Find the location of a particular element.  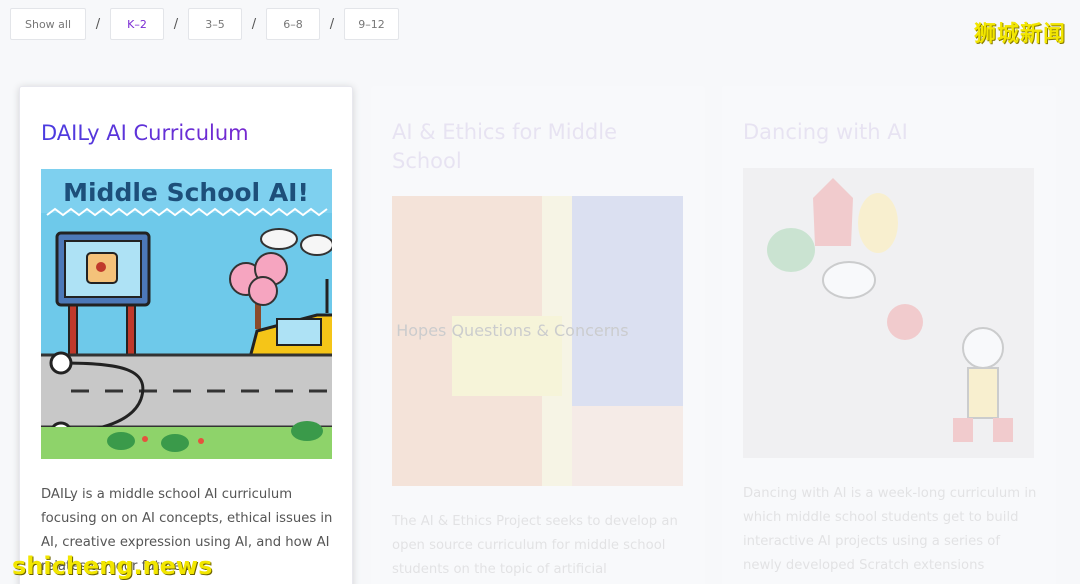

watermark-logo: 狮城新闻 is located at coordinates (1019, 34).